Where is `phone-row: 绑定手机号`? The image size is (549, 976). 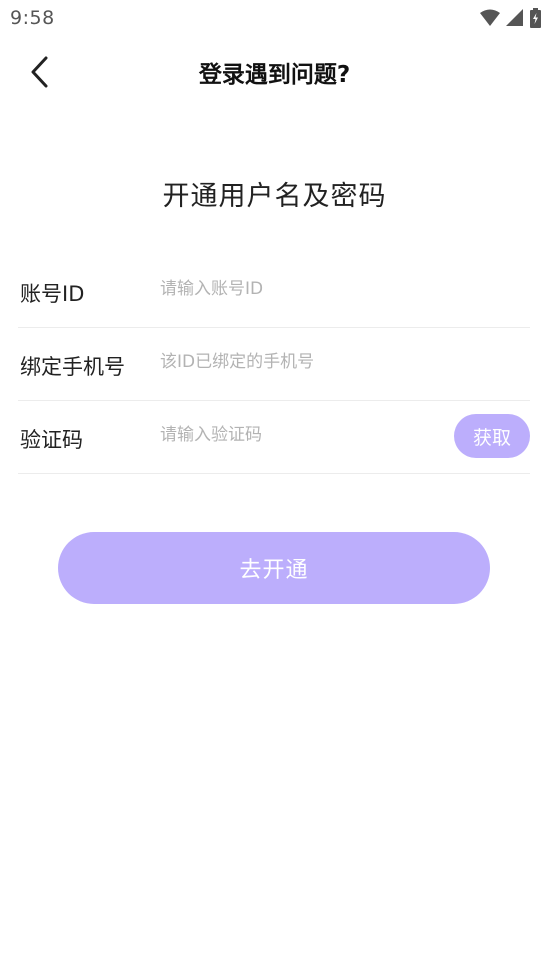 phone-row: 绑定手机号 is located at coordinates (274, 364).